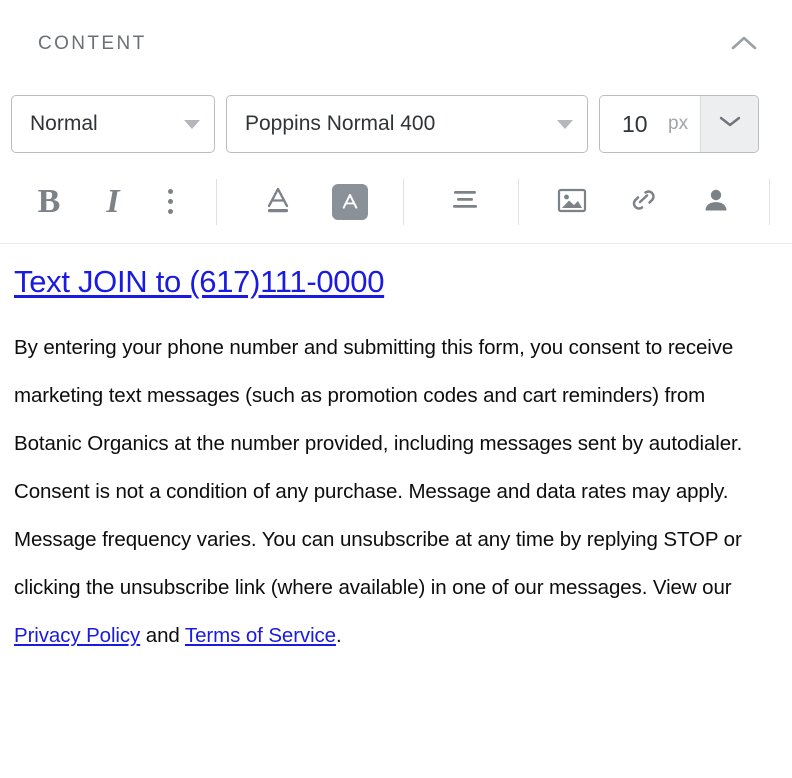 Image resolution: width=792 pixels, height=778 pixels. I want to click on bold-icon: B, so click(49, 201).